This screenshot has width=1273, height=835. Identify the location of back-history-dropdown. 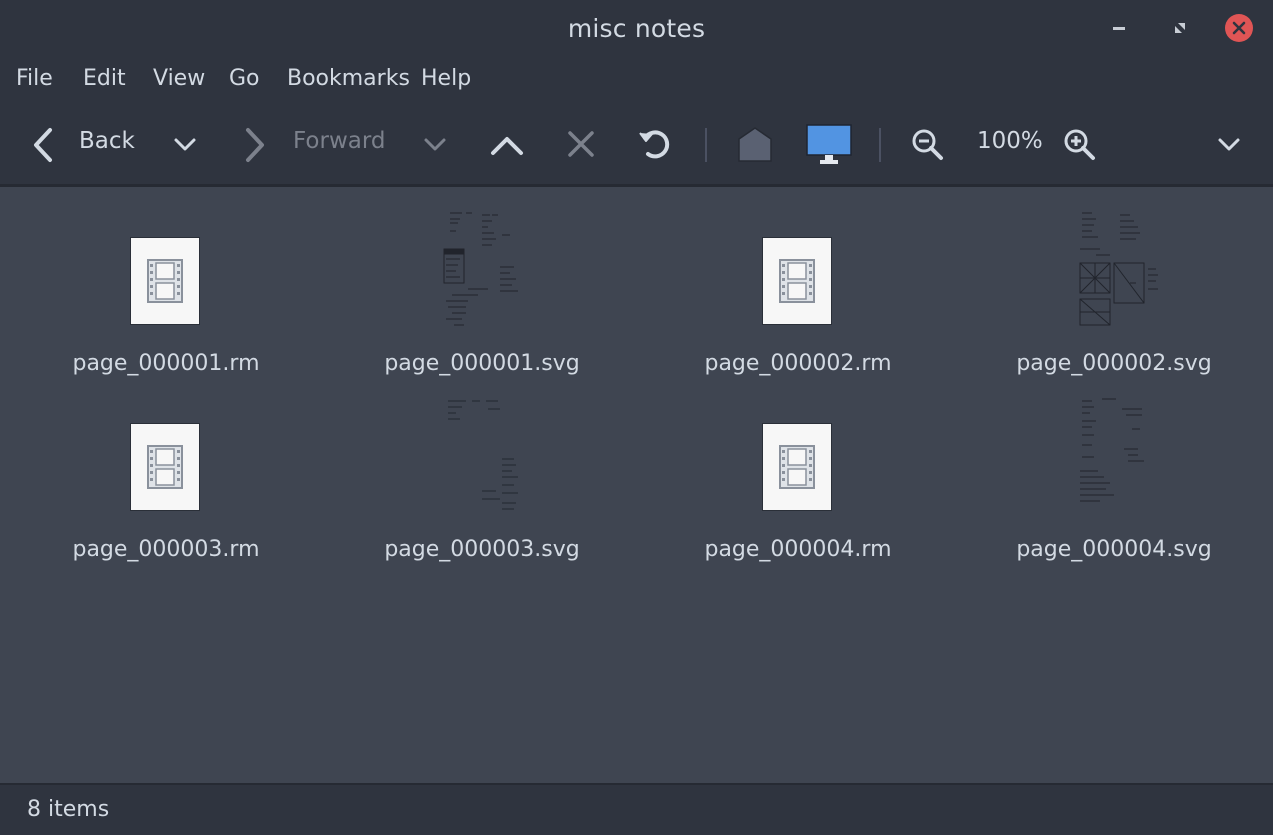
(185, 147).